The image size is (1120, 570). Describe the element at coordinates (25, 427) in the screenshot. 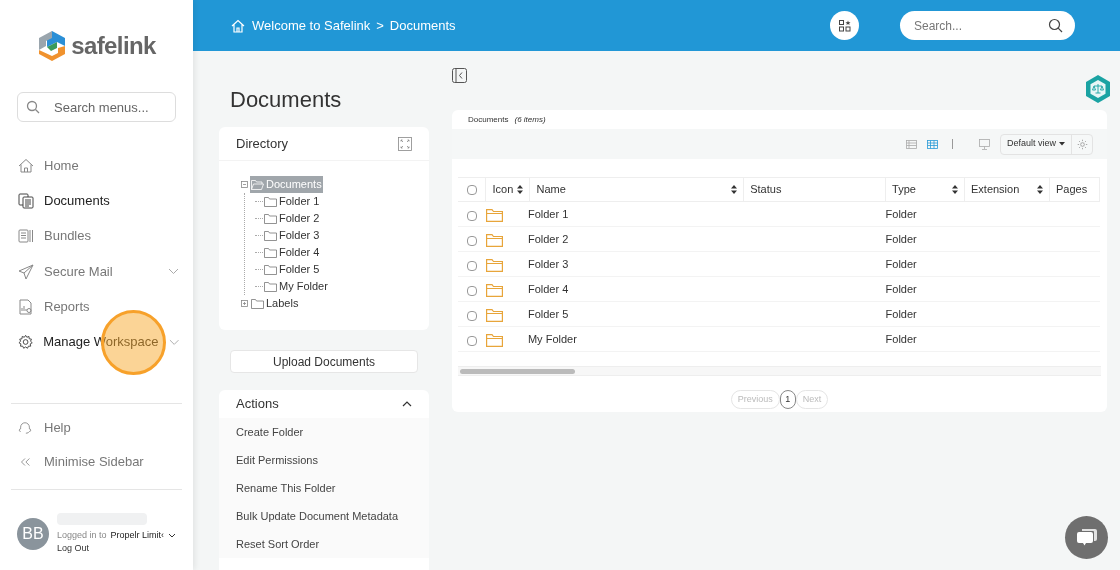

I see `headset-icon` at that location.